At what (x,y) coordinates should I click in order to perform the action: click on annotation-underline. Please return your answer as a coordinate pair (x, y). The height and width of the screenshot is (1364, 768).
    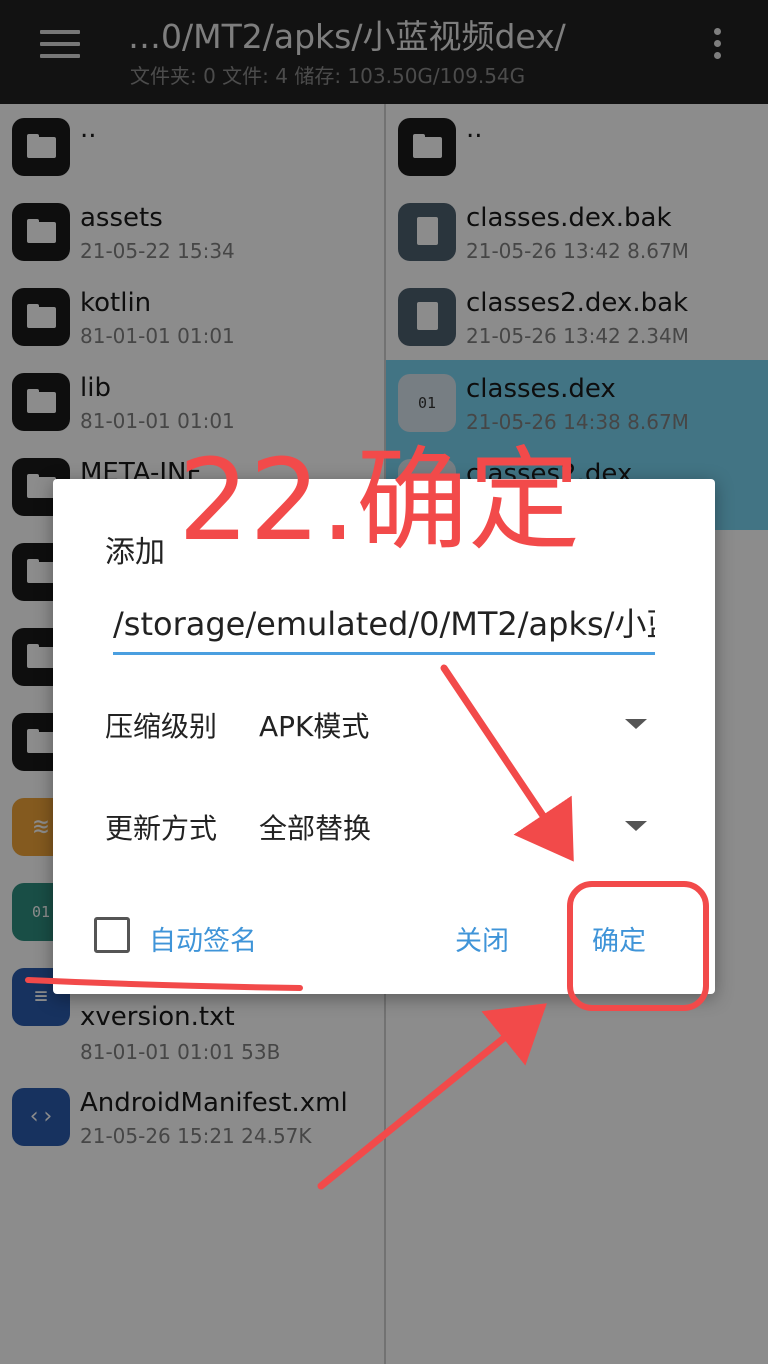
    Looking at the image, I should click on (164, 984).